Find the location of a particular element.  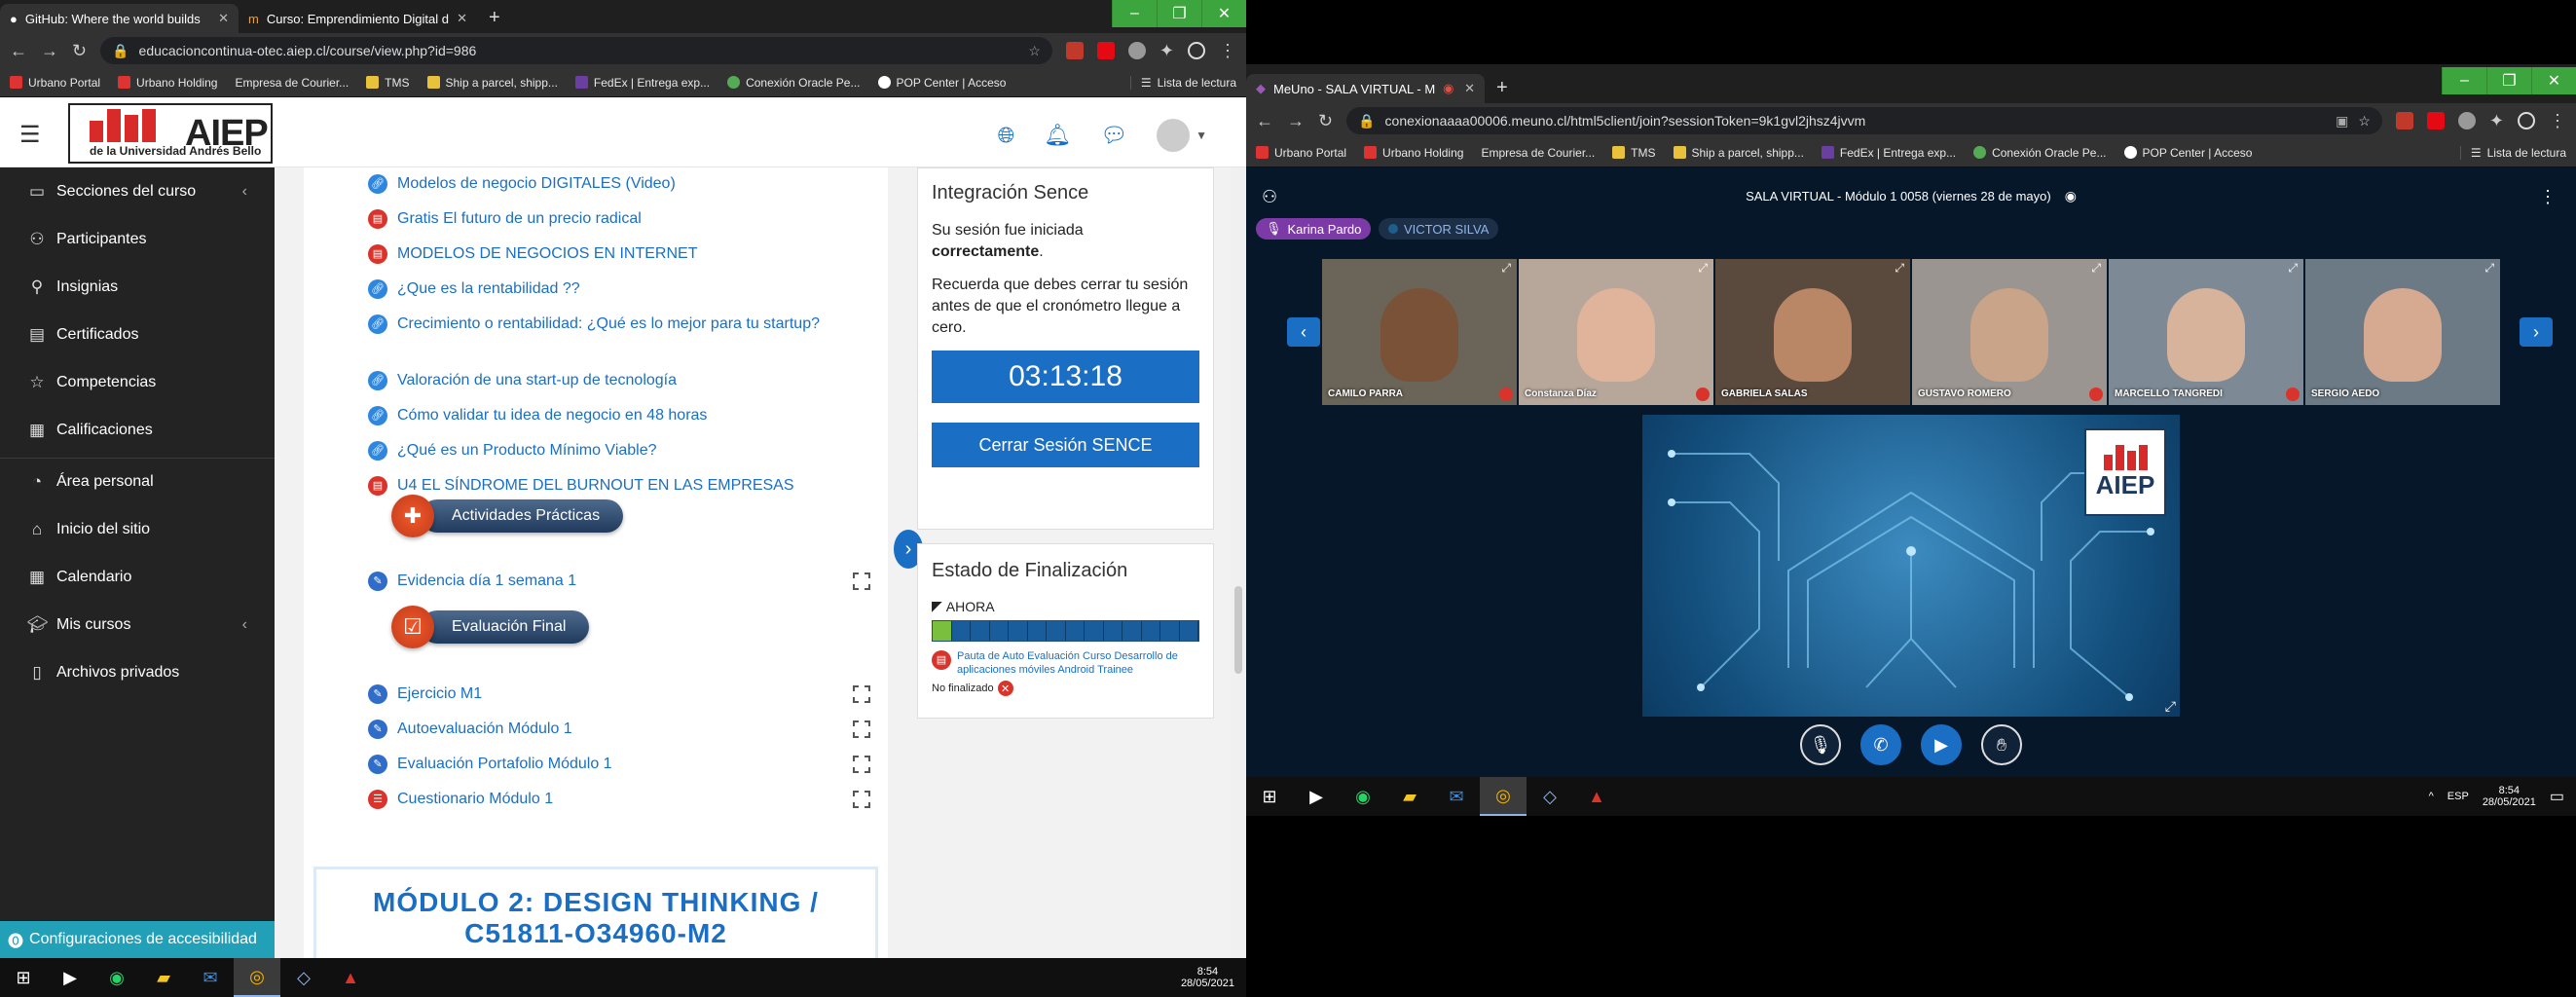

user-menu: ▼ is located at coordinates (1182, 135).